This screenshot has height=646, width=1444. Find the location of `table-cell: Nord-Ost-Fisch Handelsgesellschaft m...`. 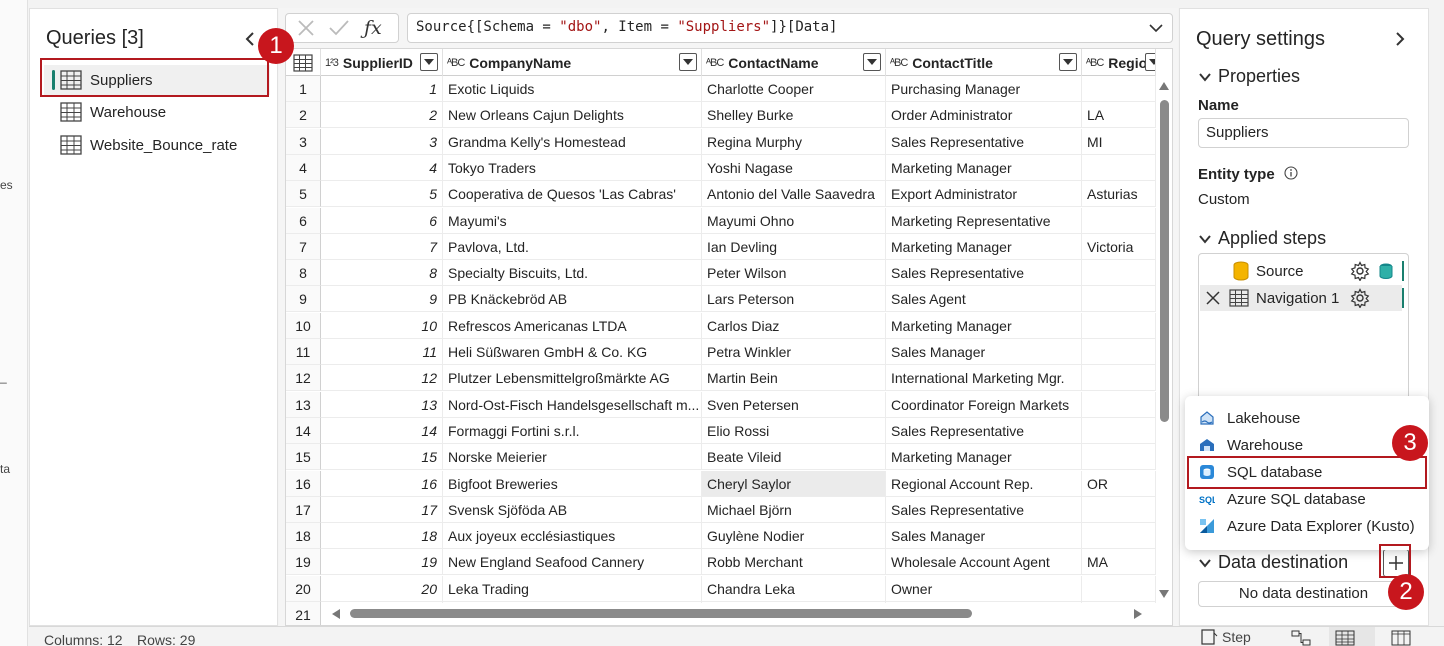

table-cell: Nord-Ost-Fisch Handelsgesellschaft m... is located at coordinates (572, 404).